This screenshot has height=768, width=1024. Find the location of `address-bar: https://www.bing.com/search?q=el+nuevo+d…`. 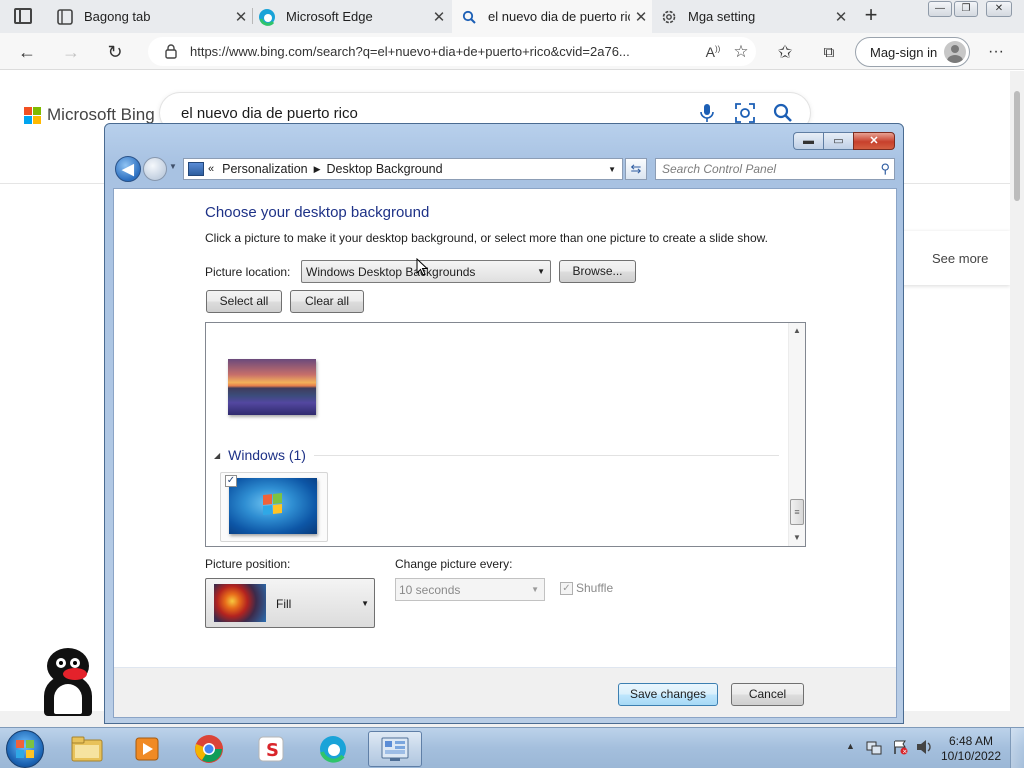

address-bar: https://www.bing.com/search?q=el+nuevo+d… is located at coordinates (452, 51).